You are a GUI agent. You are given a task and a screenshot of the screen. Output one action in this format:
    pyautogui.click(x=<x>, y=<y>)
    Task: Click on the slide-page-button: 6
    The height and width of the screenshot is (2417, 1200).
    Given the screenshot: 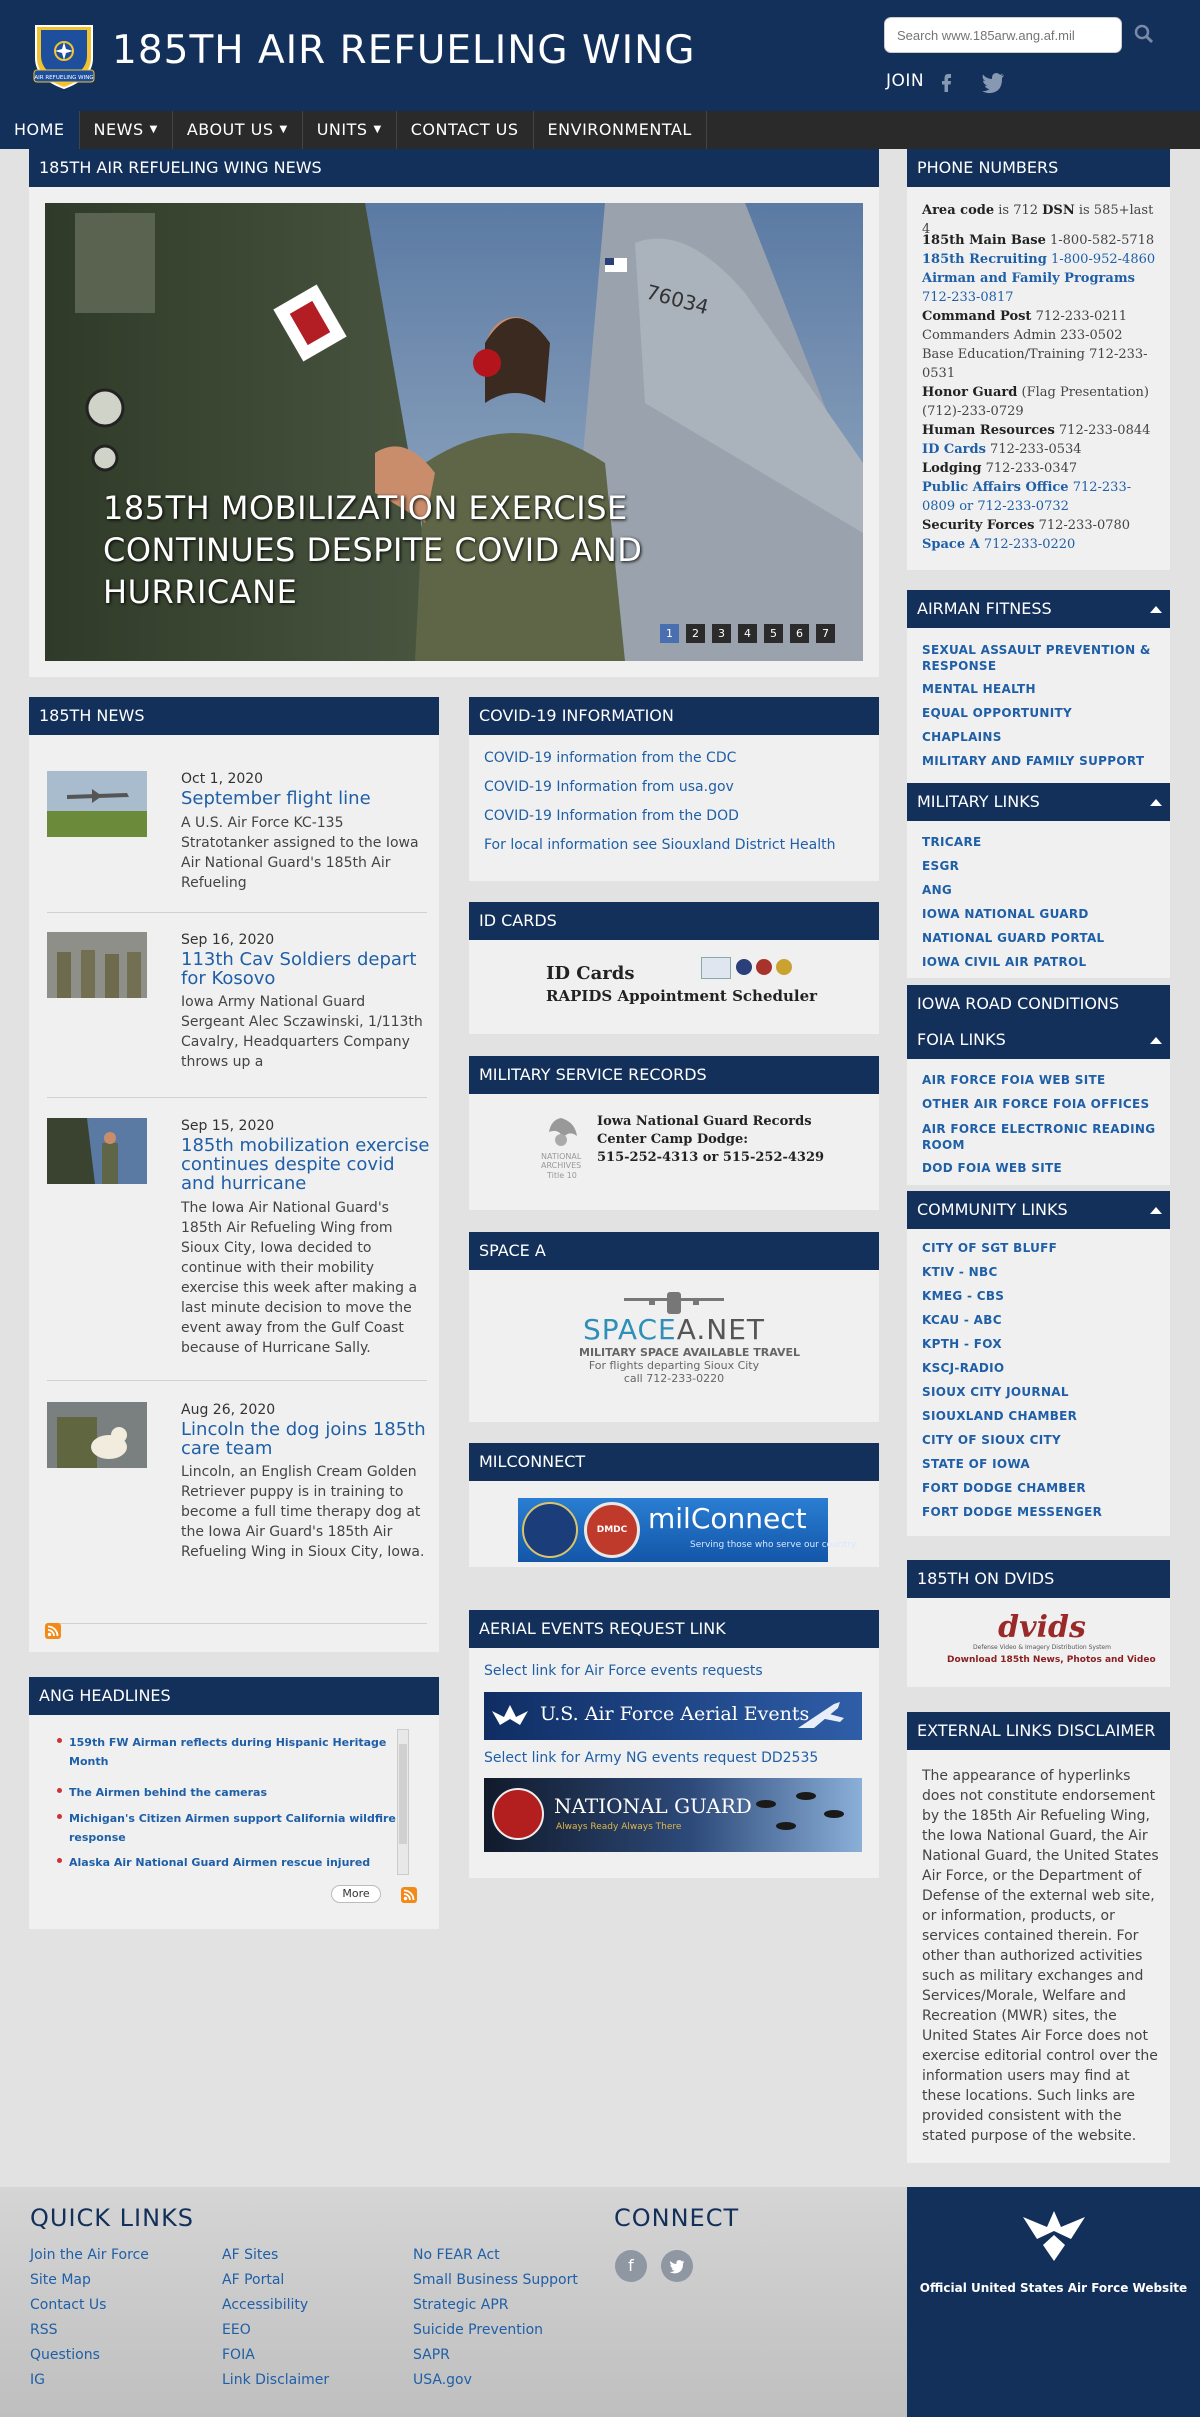 What is the action you would take?
    pyautogui.click(x=799, y=633)
    